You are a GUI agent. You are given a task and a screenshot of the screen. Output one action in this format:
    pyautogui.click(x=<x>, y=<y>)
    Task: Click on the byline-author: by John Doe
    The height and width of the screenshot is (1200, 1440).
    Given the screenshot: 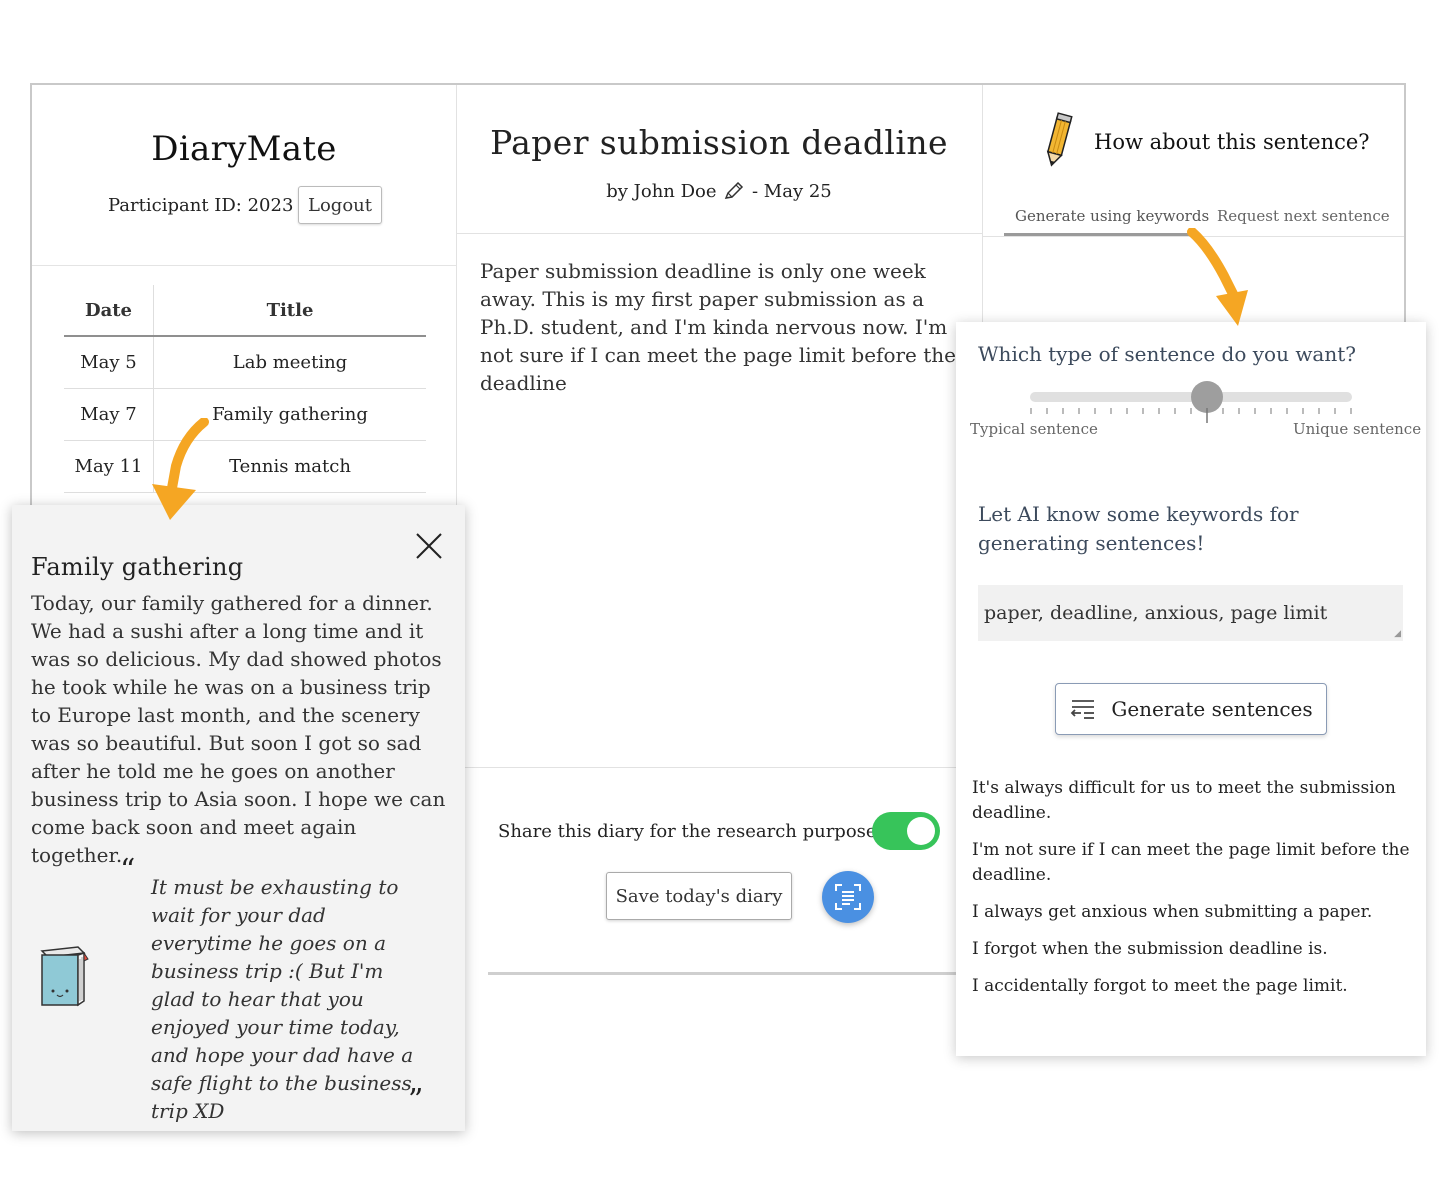 What is the action you would take?
    pyautogui.click(x=661, y=191)
    